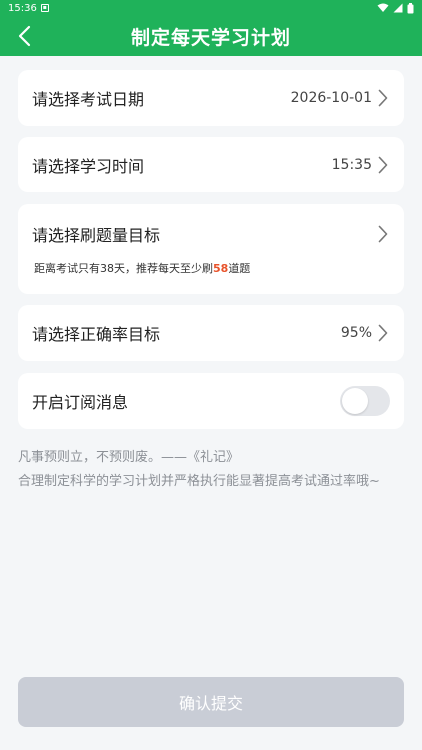 Image resolution: width=422 pixels, height=750 pixels. What do you see at coordinates (410, 7) in the screenshot?
I see `battery-icon` at bounding box center [410, 7].